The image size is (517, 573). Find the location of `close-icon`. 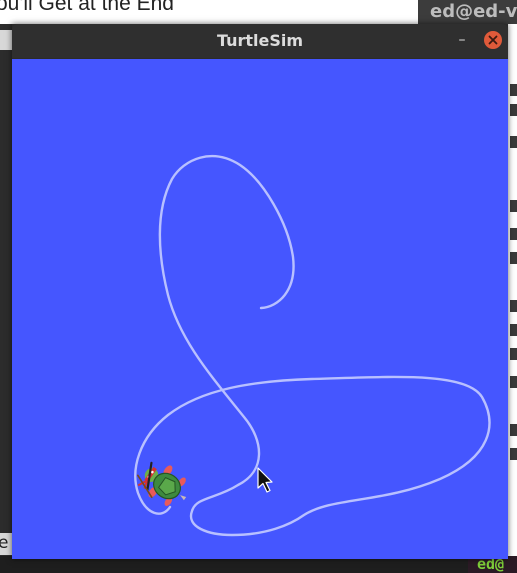

close-icon is located at coordinates (493, 40).